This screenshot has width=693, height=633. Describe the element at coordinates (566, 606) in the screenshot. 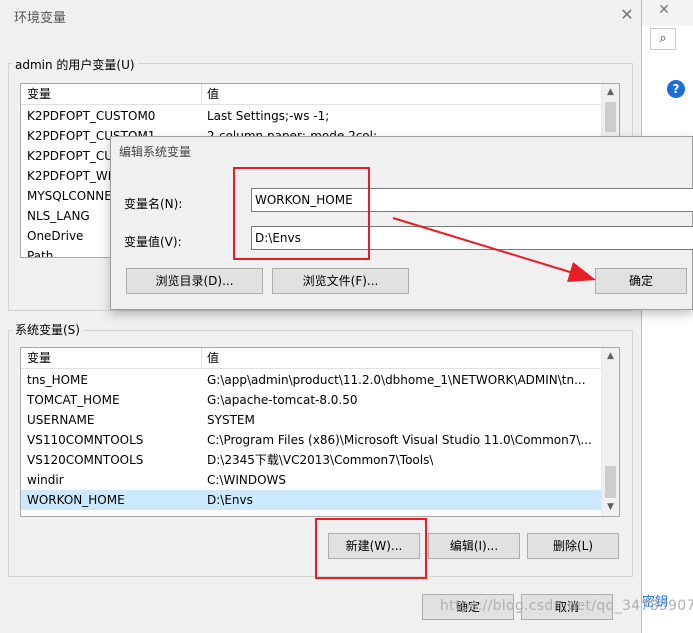

I see `watermark-text: https://blog.csdn.net/qq_34783907` at that location.